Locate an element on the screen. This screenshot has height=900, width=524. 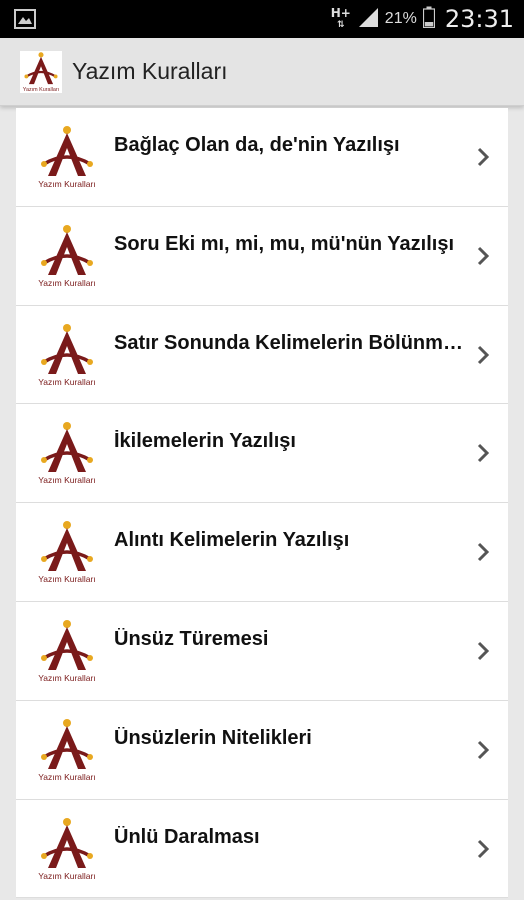
app-bar: Yazım Kuralları Yazım Kuralları is located at coordinates (262, 72).